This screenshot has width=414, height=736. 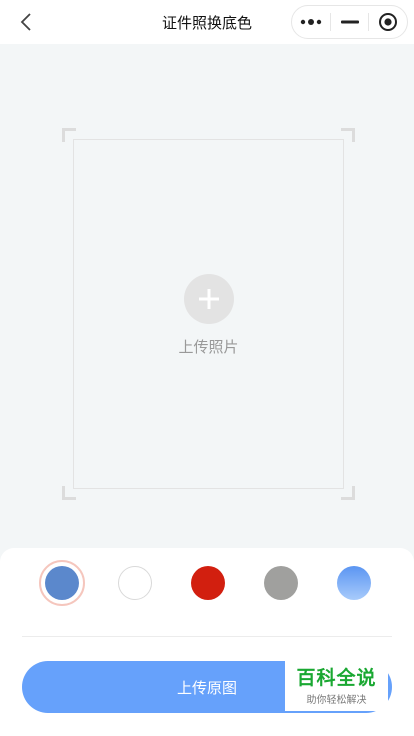 I want to click on upload-photo-label: 上传照片, so click(x=208, y=347).